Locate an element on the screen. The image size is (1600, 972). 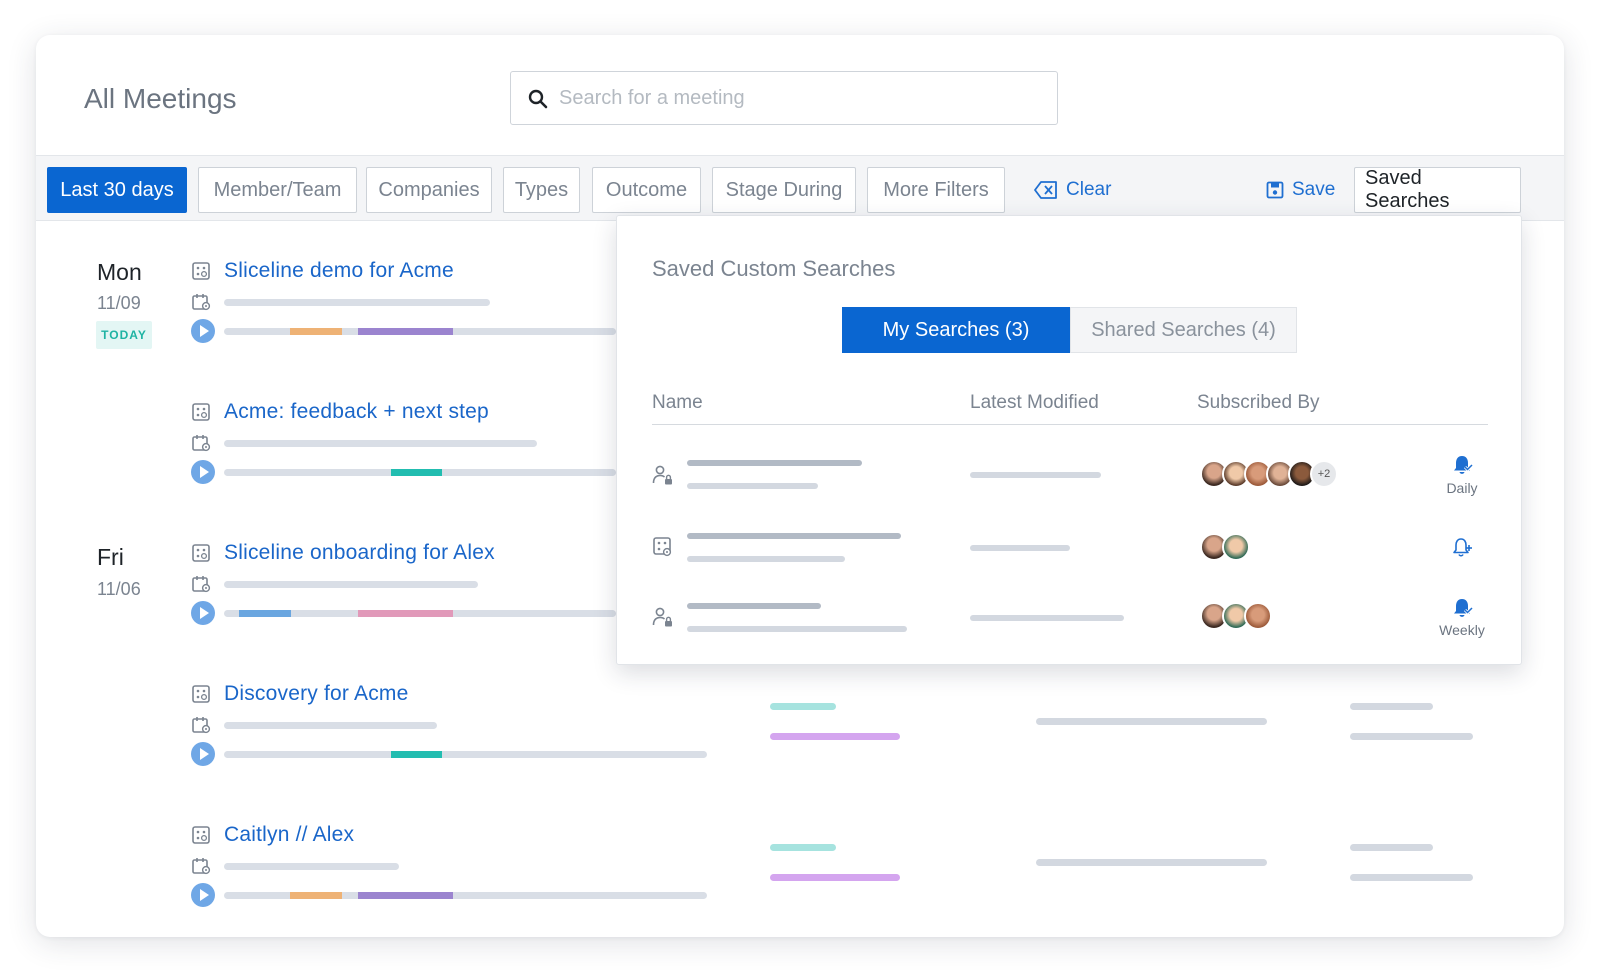
save-button: Save is located at coordinates (1300, 190).